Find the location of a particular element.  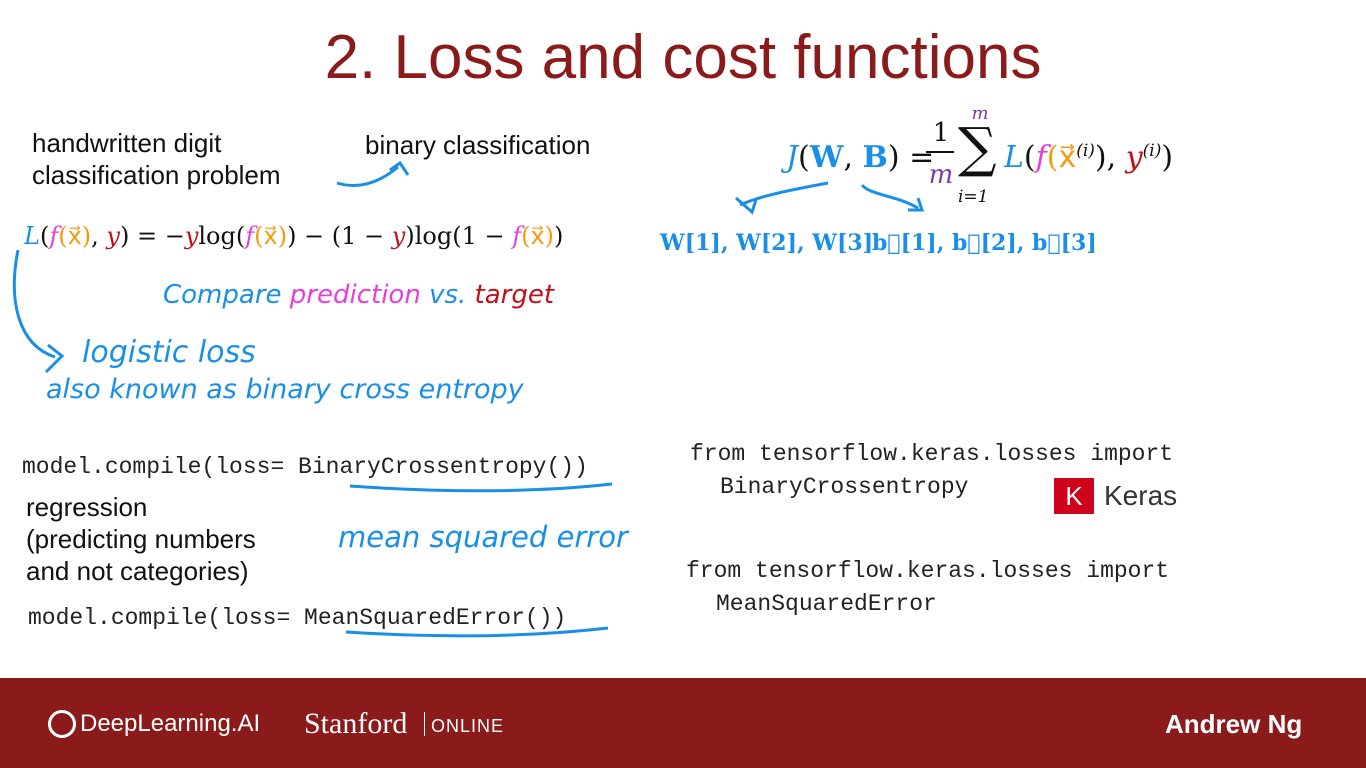

arrow-W-to-weights is located at coordinates (784, 194).